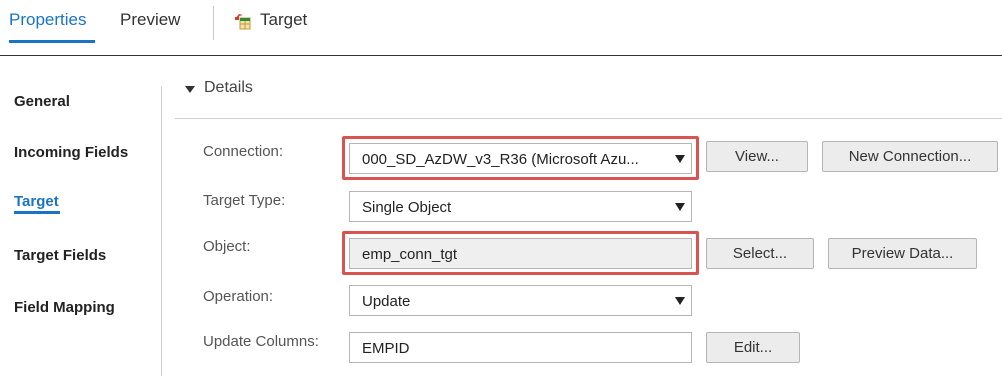 The image size is (1002, 376). I want to click on tab-bar: Properties Preview Target, so click(501, 28).